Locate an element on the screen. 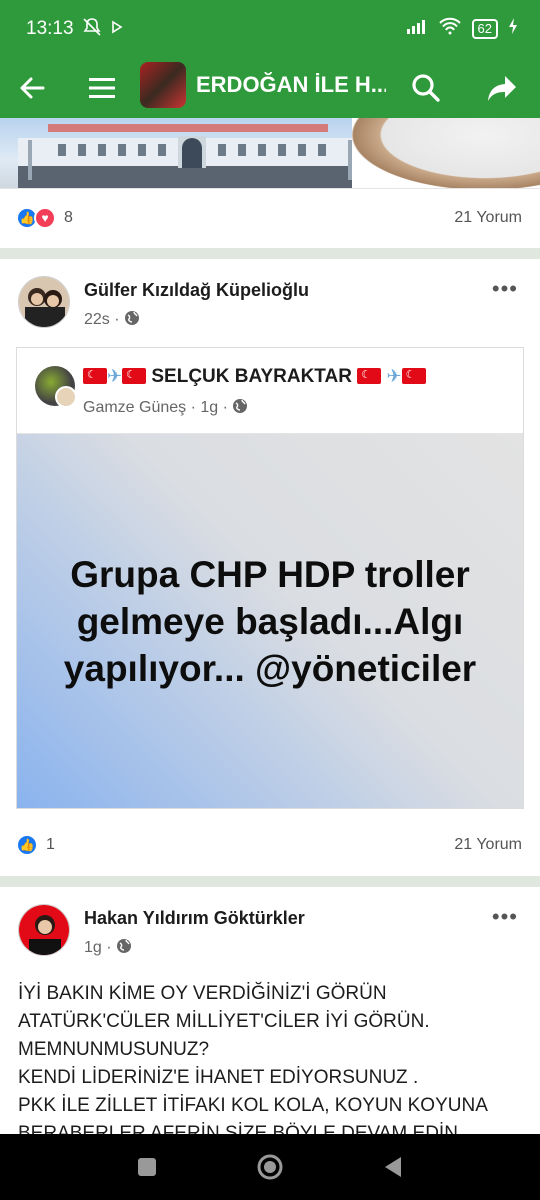  status-time: 13:13 is located at coordinates (50, 28).